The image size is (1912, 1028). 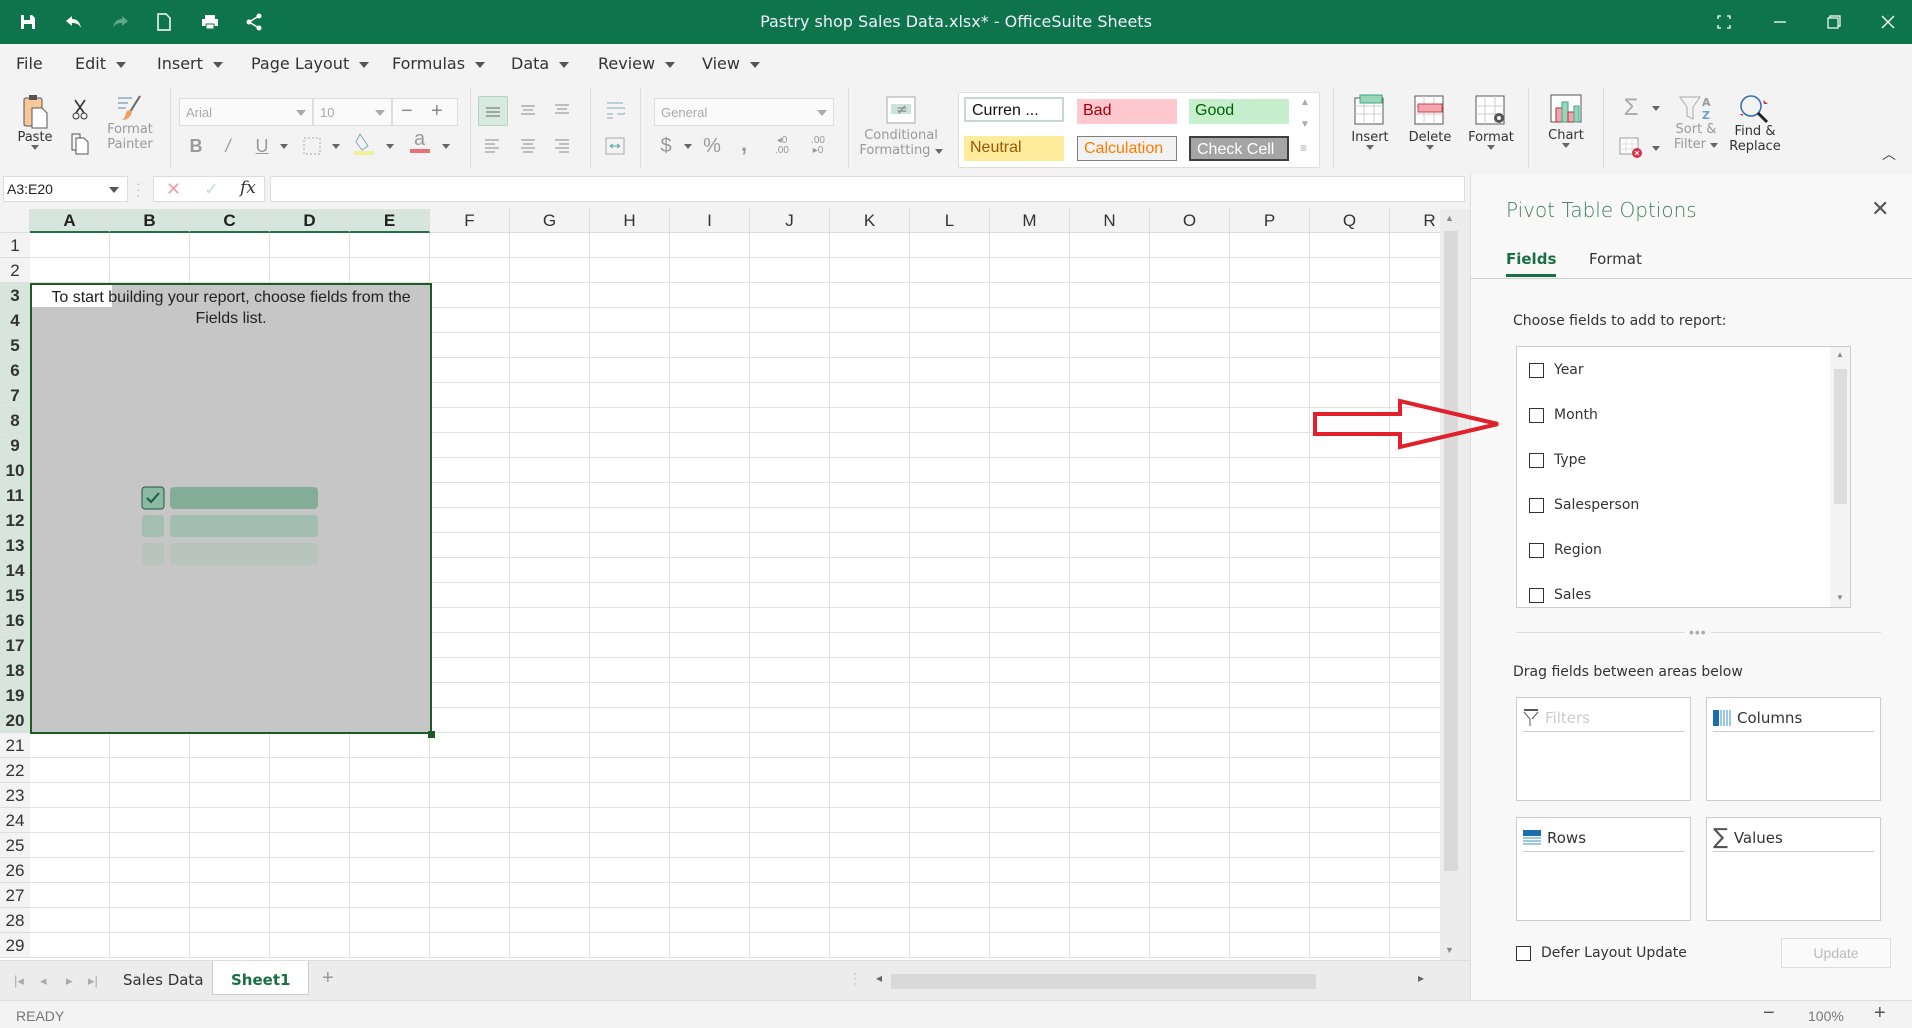 What do you see at coordinates (1603, 749) in the screenshot?
I see `filters-area: Filters` at bounding box center [1603, 749].